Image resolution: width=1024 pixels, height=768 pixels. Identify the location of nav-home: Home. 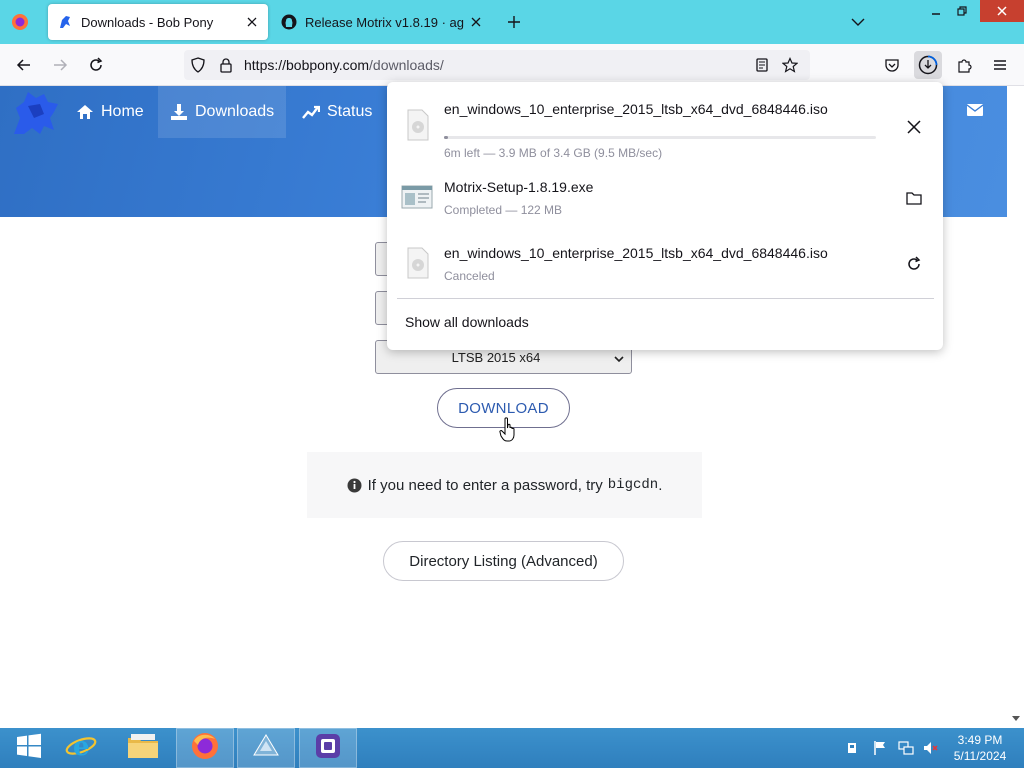
(110, 112).